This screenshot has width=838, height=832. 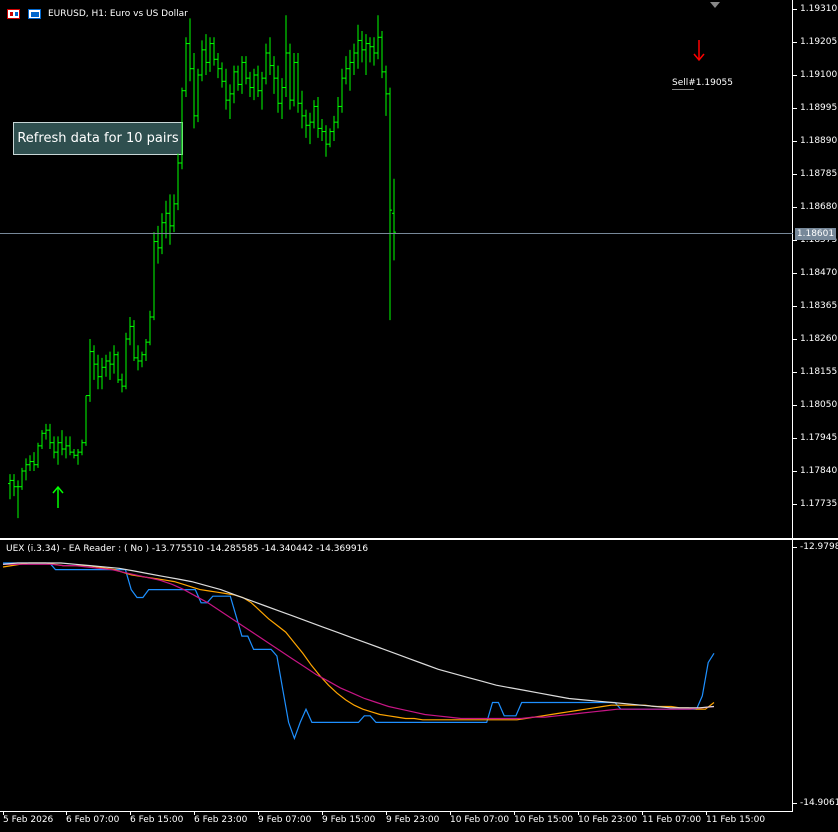 I want to click on current-price-badge: 1.18601, so click(x=815, y=234).